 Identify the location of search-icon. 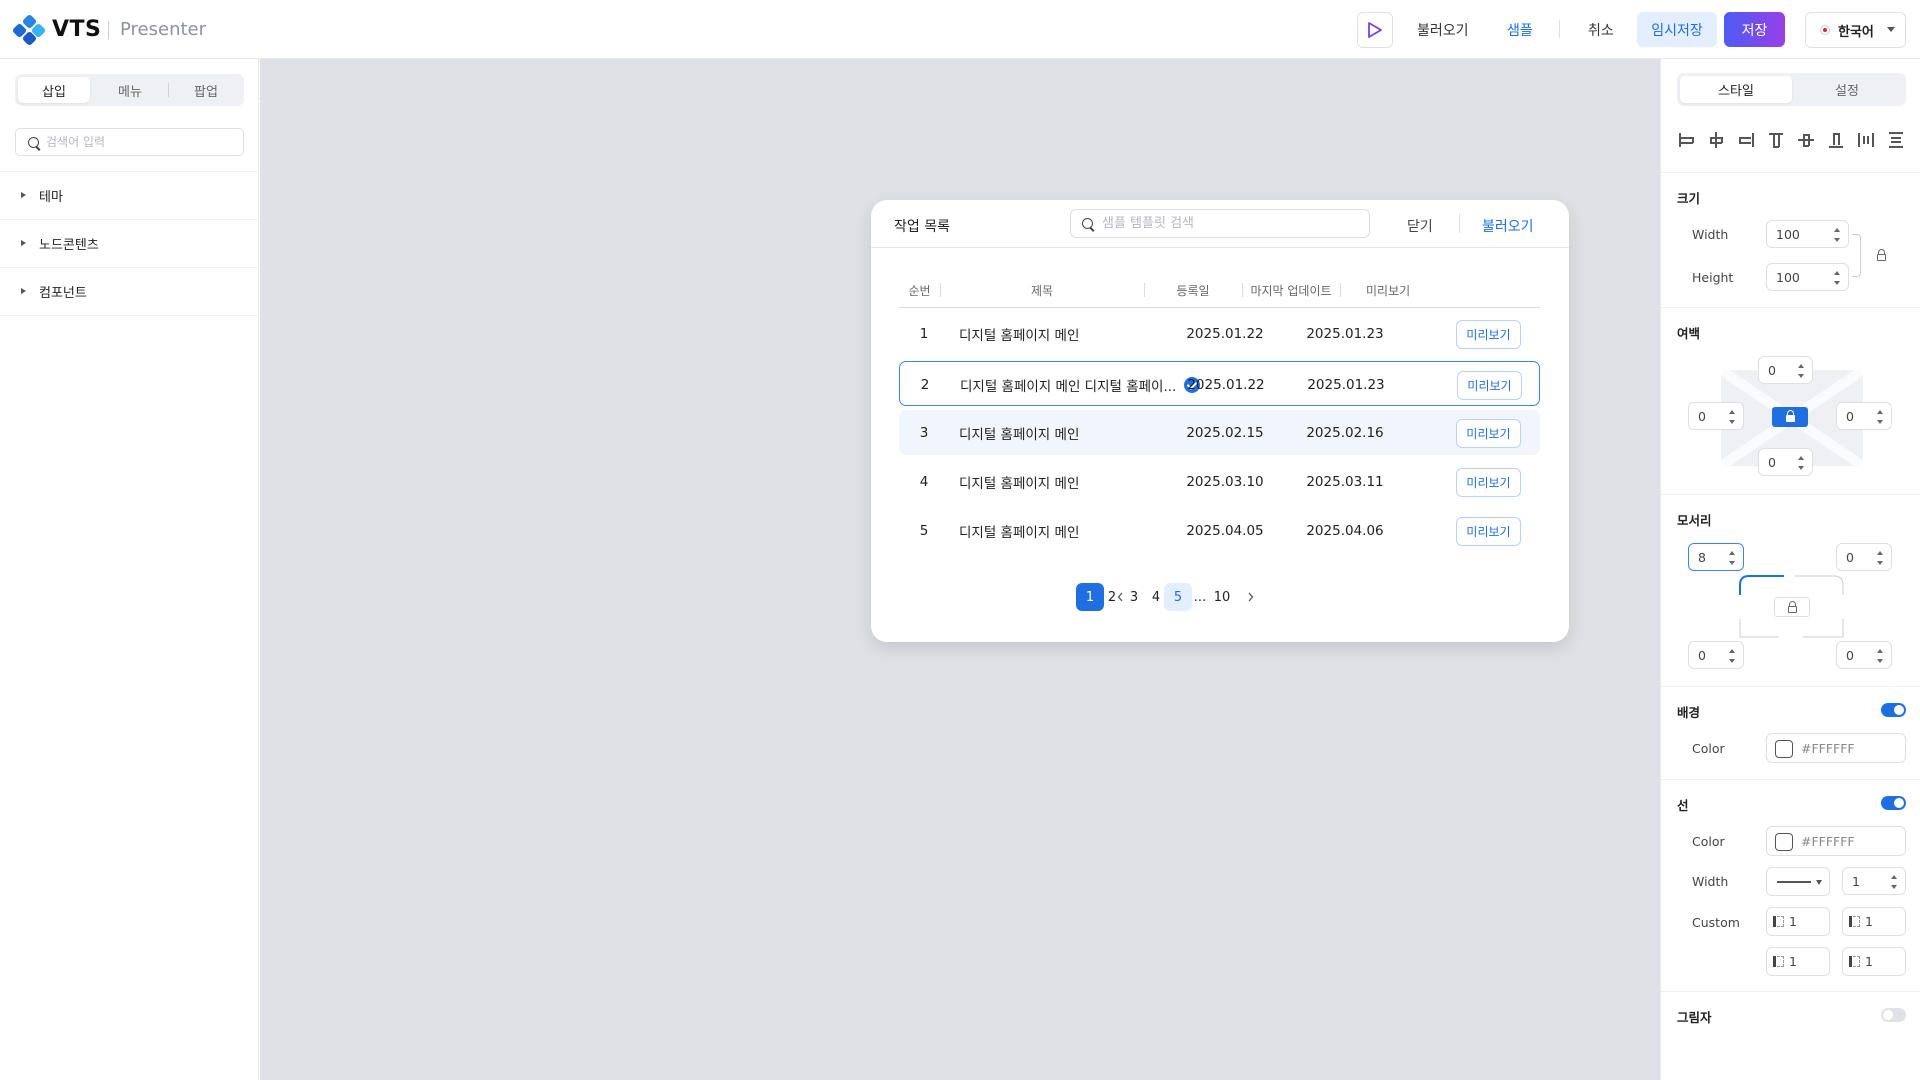
(33, 142).